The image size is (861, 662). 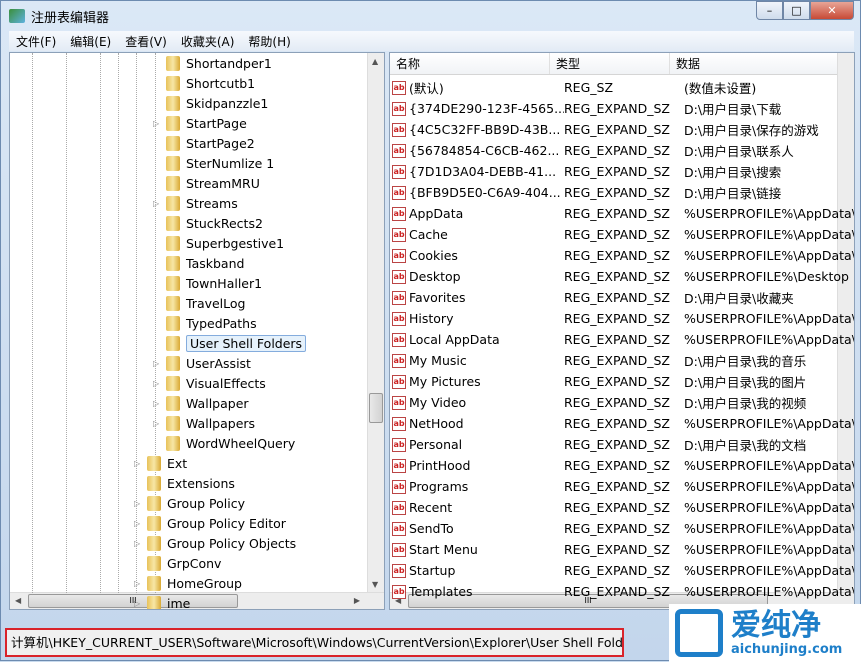 I want to click on value-row: ab My Music REG_EXPAND_SZ D:\用户目录\我的音乐, so click(x=623, y=360).